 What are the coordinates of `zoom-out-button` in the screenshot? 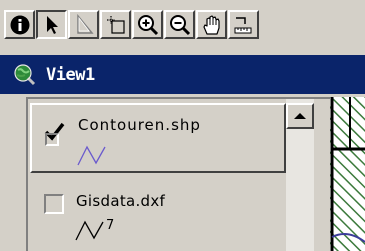 It's located at (179, 24).